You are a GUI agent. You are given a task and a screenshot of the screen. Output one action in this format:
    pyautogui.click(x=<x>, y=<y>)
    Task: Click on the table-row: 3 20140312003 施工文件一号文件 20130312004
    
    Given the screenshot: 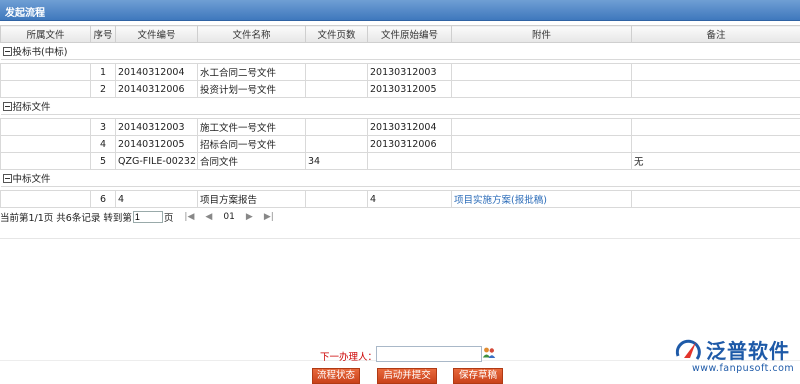 What is the action you would take?
    pyautogui.click(x=400, y=127)
    